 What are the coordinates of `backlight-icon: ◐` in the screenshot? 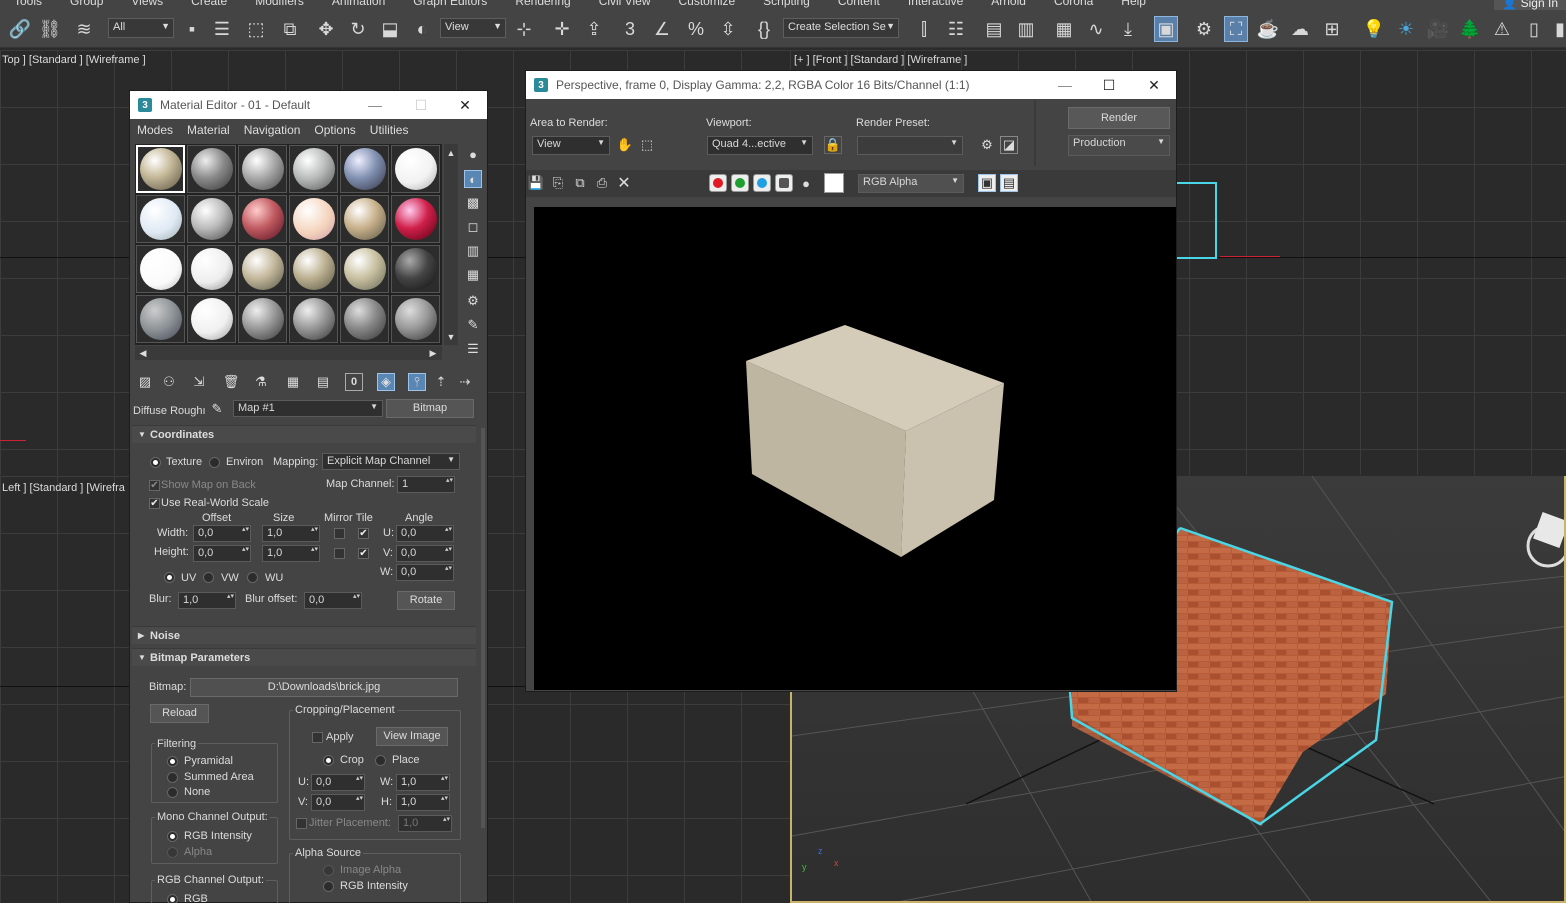 It's located at (473, 179).